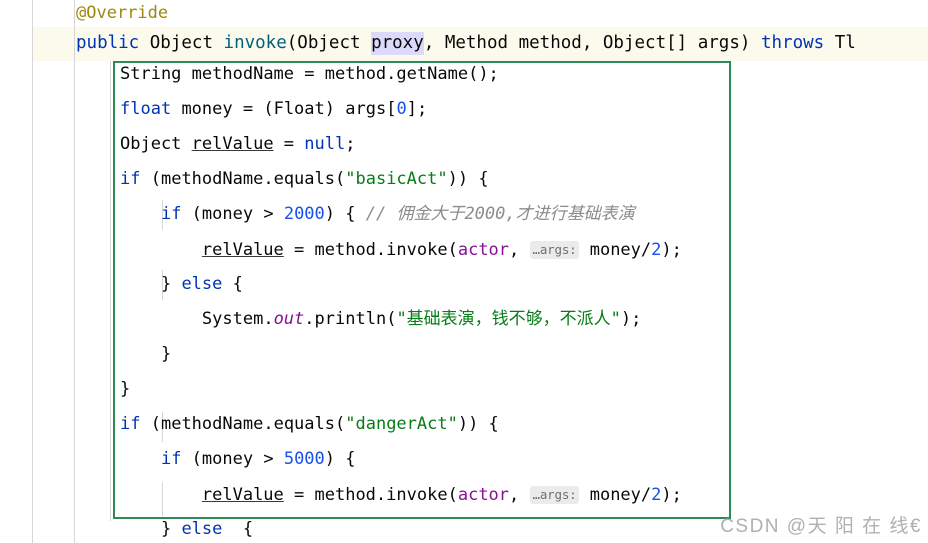 This screenshot has height=543, width=928. Describe the element at coordinates (340, 109) in the screenshot. I see `sp2` at that location.